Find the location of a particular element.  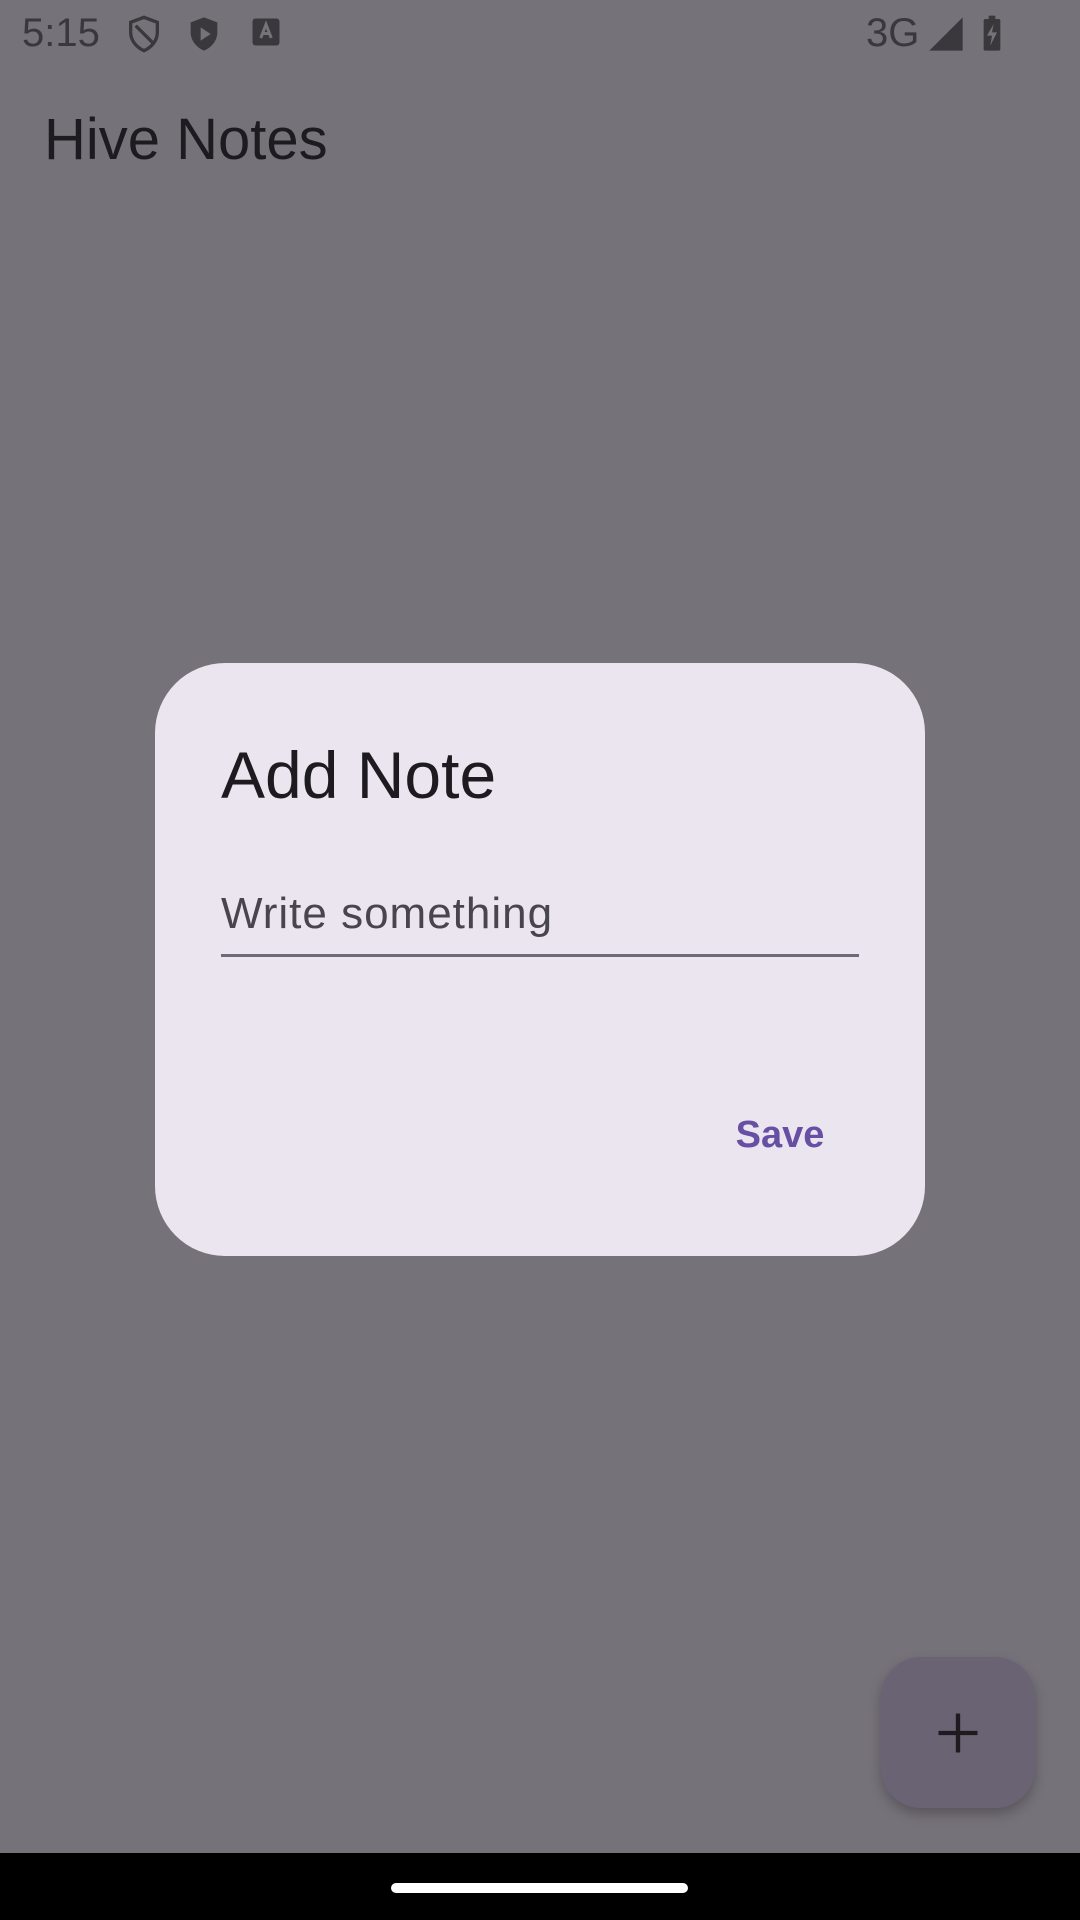

navigation-bar is located at coordinates (540, 1886).